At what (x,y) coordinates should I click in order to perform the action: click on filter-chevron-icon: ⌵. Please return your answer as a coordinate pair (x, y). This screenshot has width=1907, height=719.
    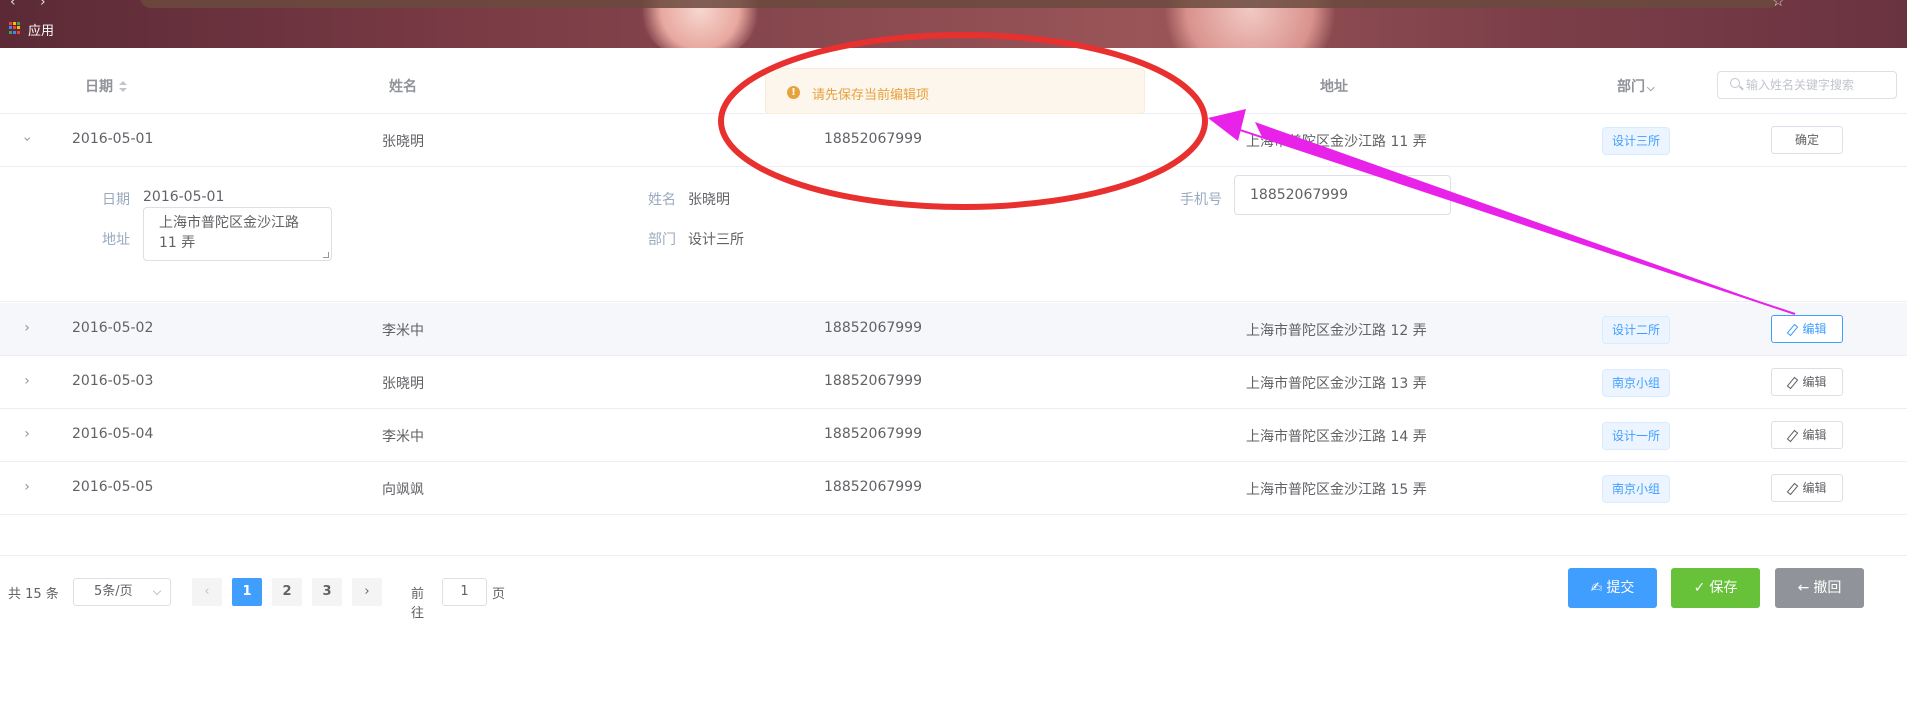
    Looking at the image, I should click on (1651, 88).